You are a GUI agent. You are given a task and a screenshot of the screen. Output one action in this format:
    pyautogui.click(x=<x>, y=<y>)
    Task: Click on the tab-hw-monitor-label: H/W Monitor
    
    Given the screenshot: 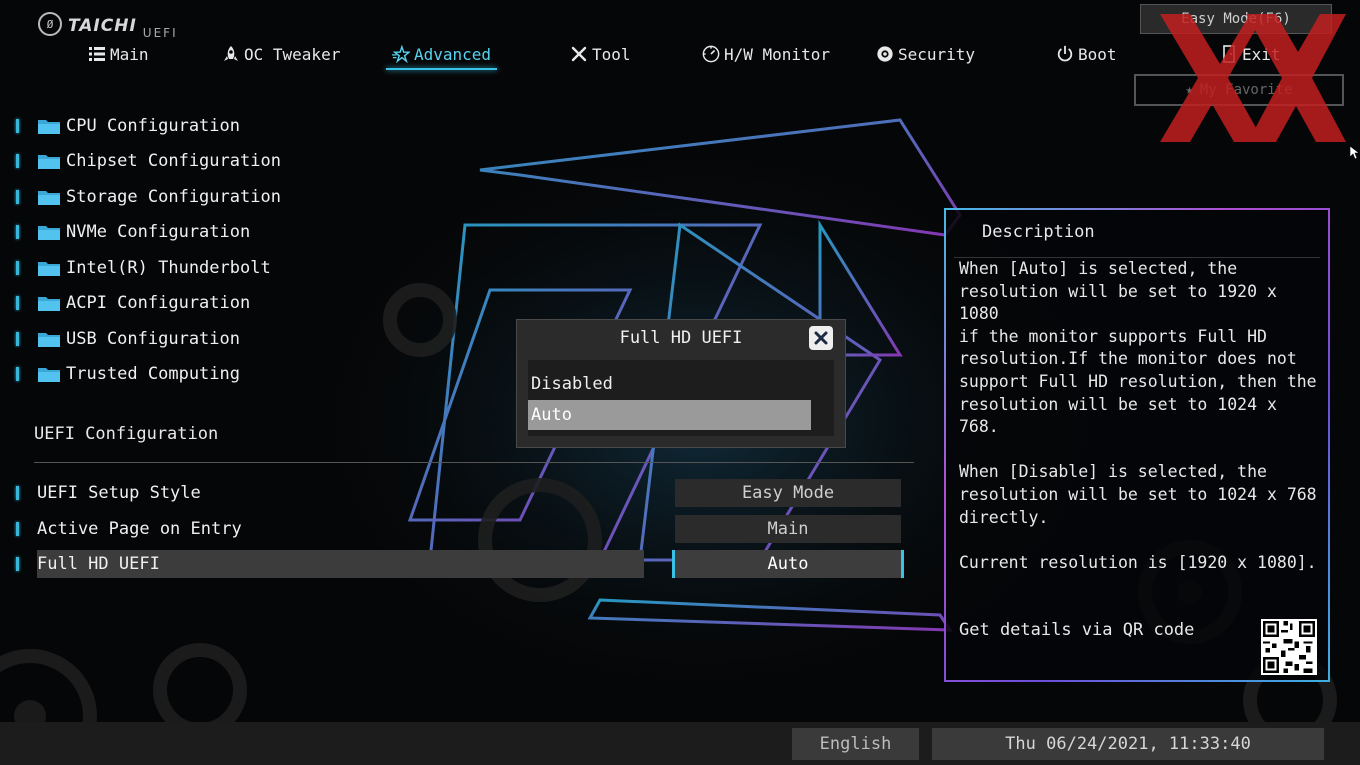 What is the action you would take?
    pyautogui.click(x=777, y=54)
    